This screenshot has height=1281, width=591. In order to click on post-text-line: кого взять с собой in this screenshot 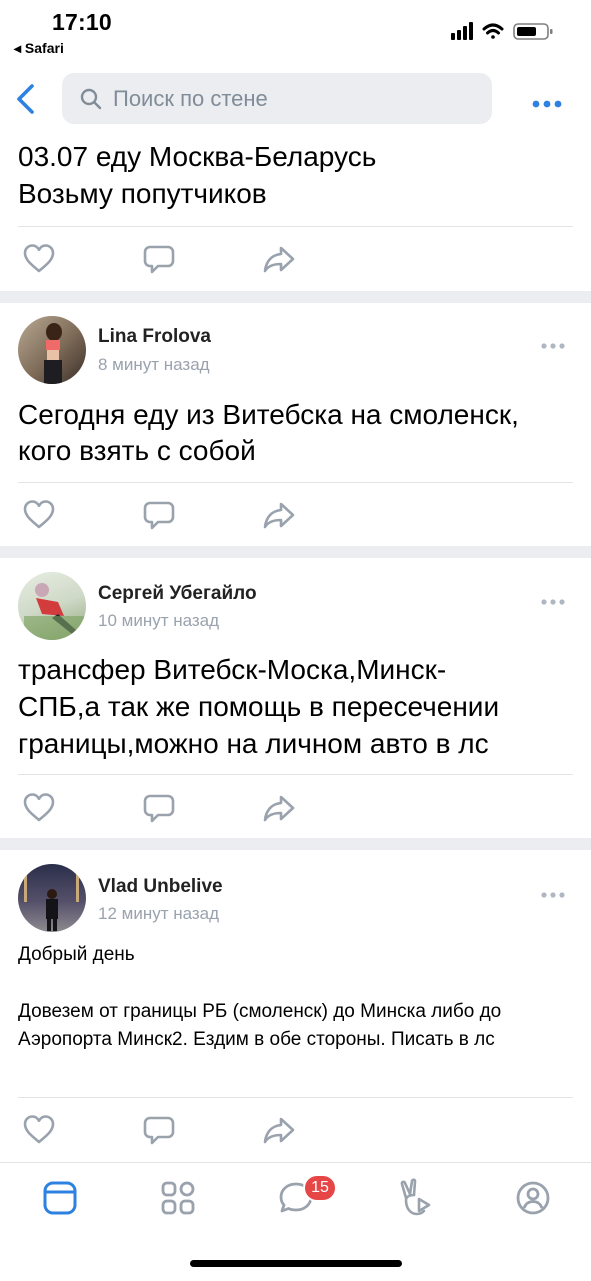, I will do `click(137, 450)`.